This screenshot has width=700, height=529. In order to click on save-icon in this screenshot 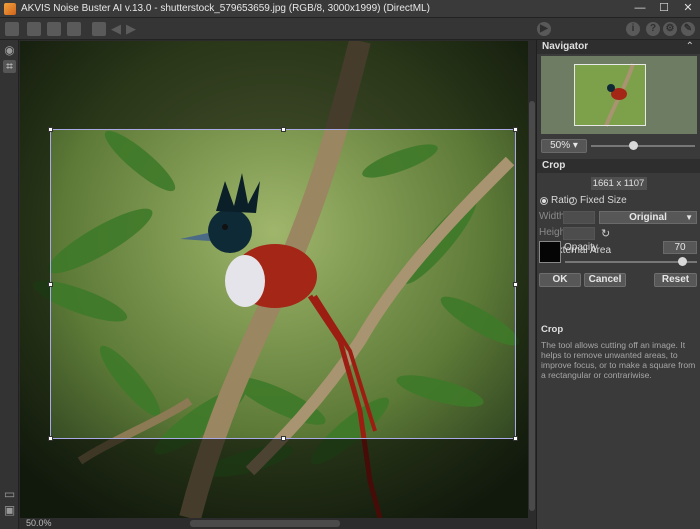, I will do `click(34, 29)`.